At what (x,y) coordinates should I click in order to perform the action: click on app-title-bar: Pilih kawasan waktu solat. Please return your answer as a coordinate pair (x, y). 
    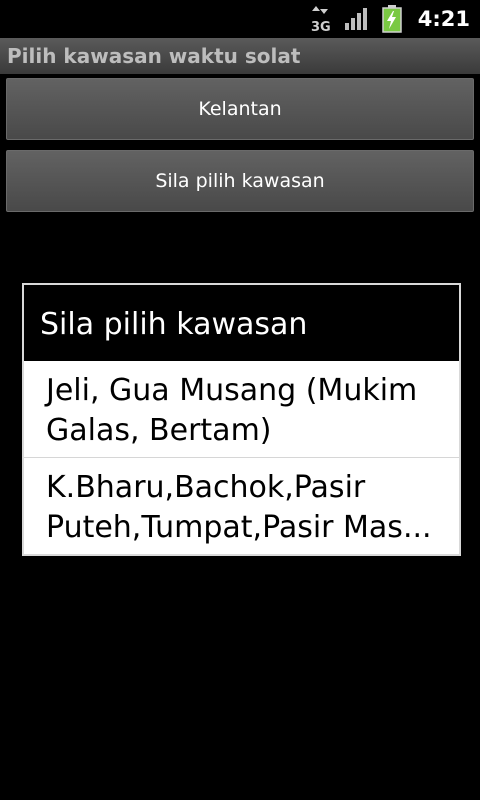
    Looking at the image, I should click on (240, 56).